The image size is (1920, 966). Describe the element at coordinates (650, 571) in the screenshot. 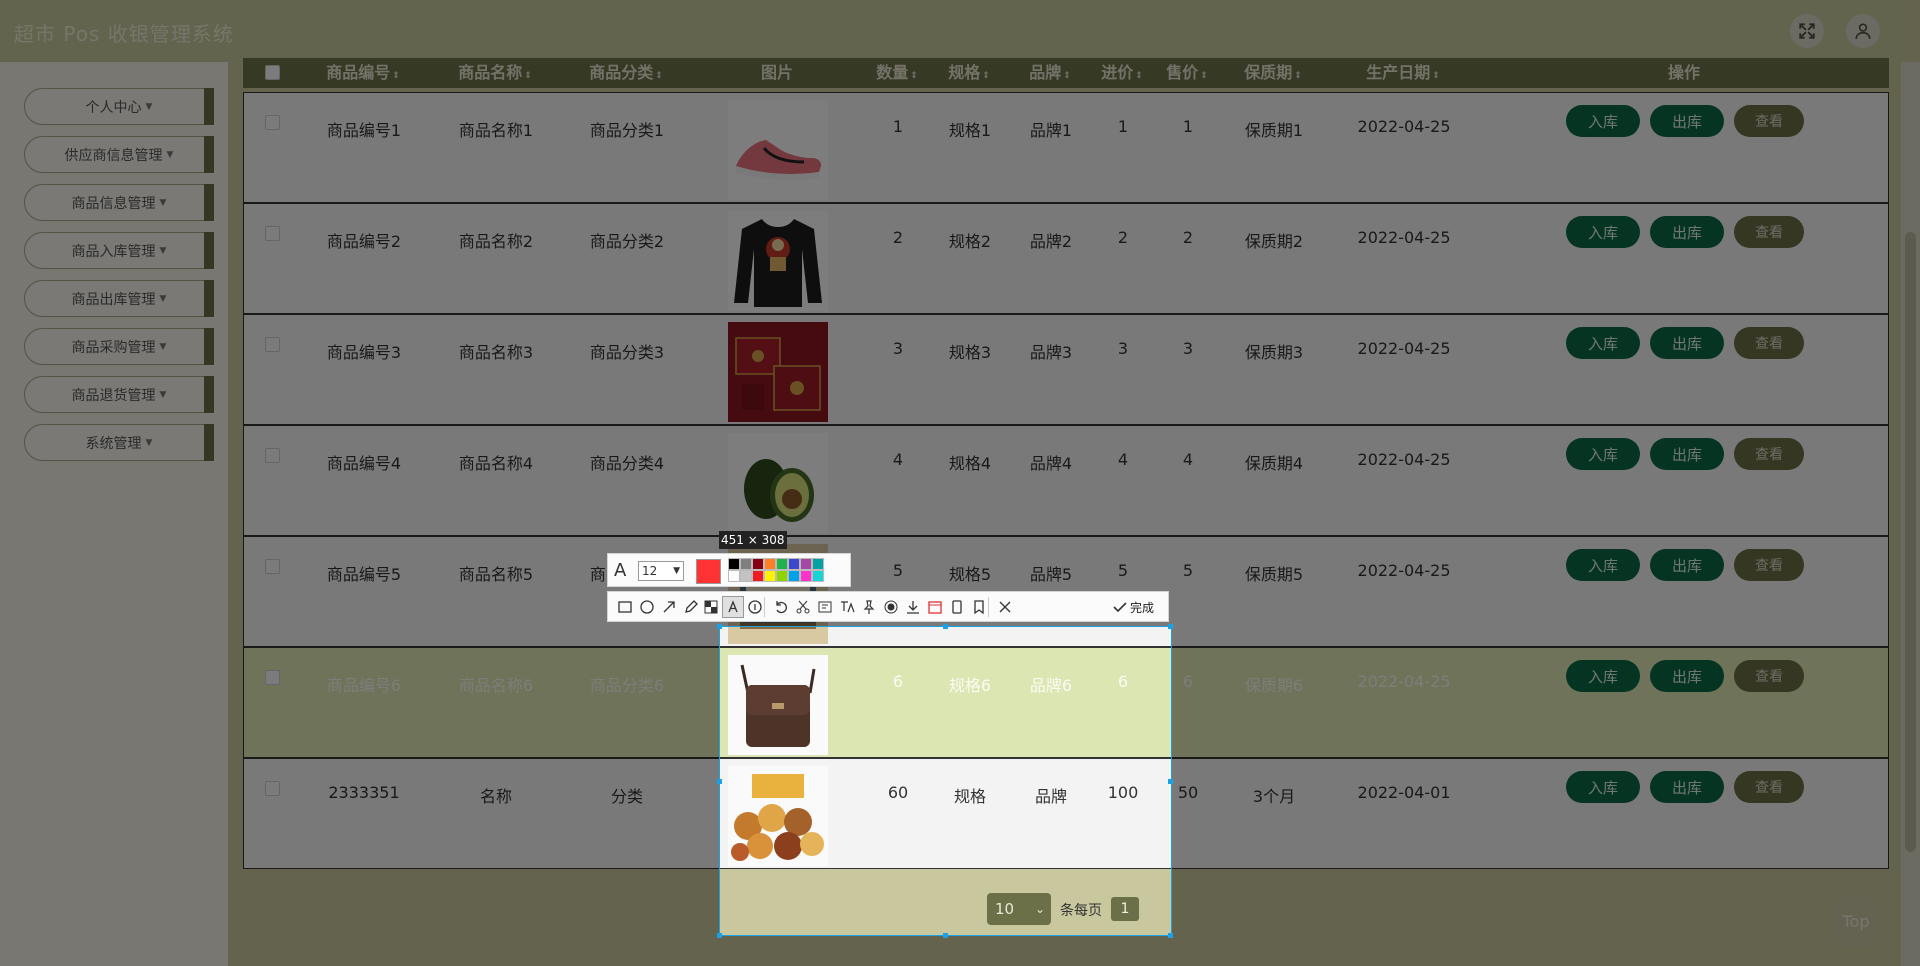

I see `font-size-value: 12` at that location.